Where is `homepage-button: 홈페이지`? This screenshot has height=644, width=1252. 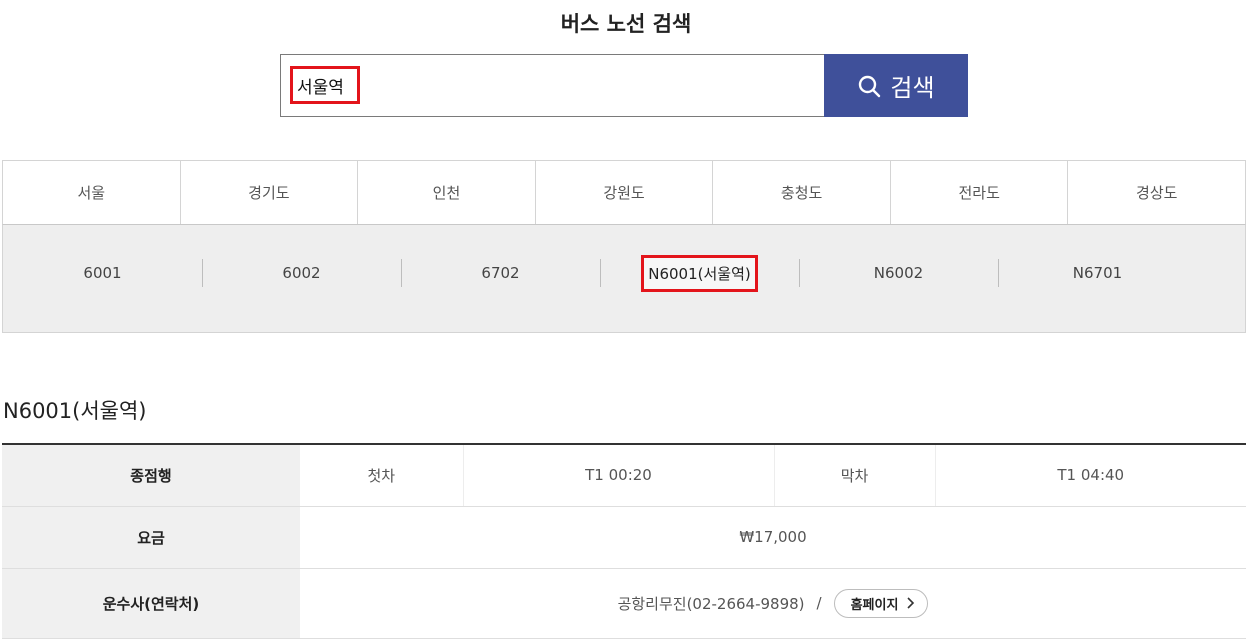 homepage-button: 홈페이지 is located at coordinates (881, 603).